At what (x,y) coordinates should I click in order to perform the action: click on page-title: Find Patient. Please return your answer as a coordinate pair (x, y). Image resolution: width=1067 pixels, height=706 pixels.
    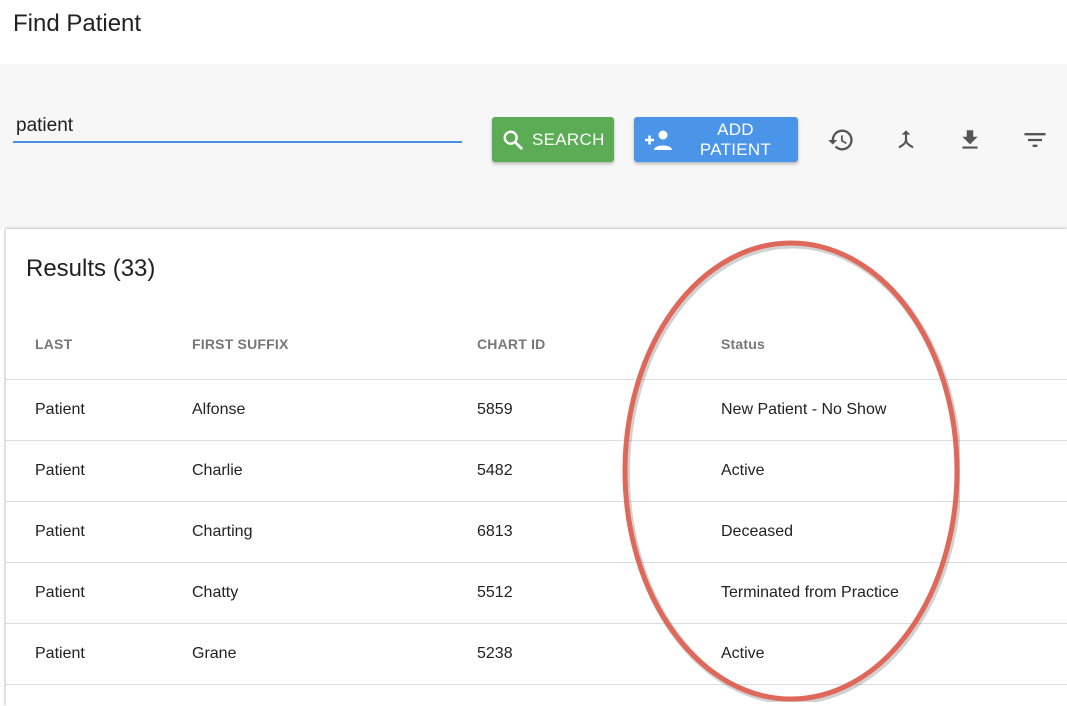
    Looking at the image, I should click on (77, 23).